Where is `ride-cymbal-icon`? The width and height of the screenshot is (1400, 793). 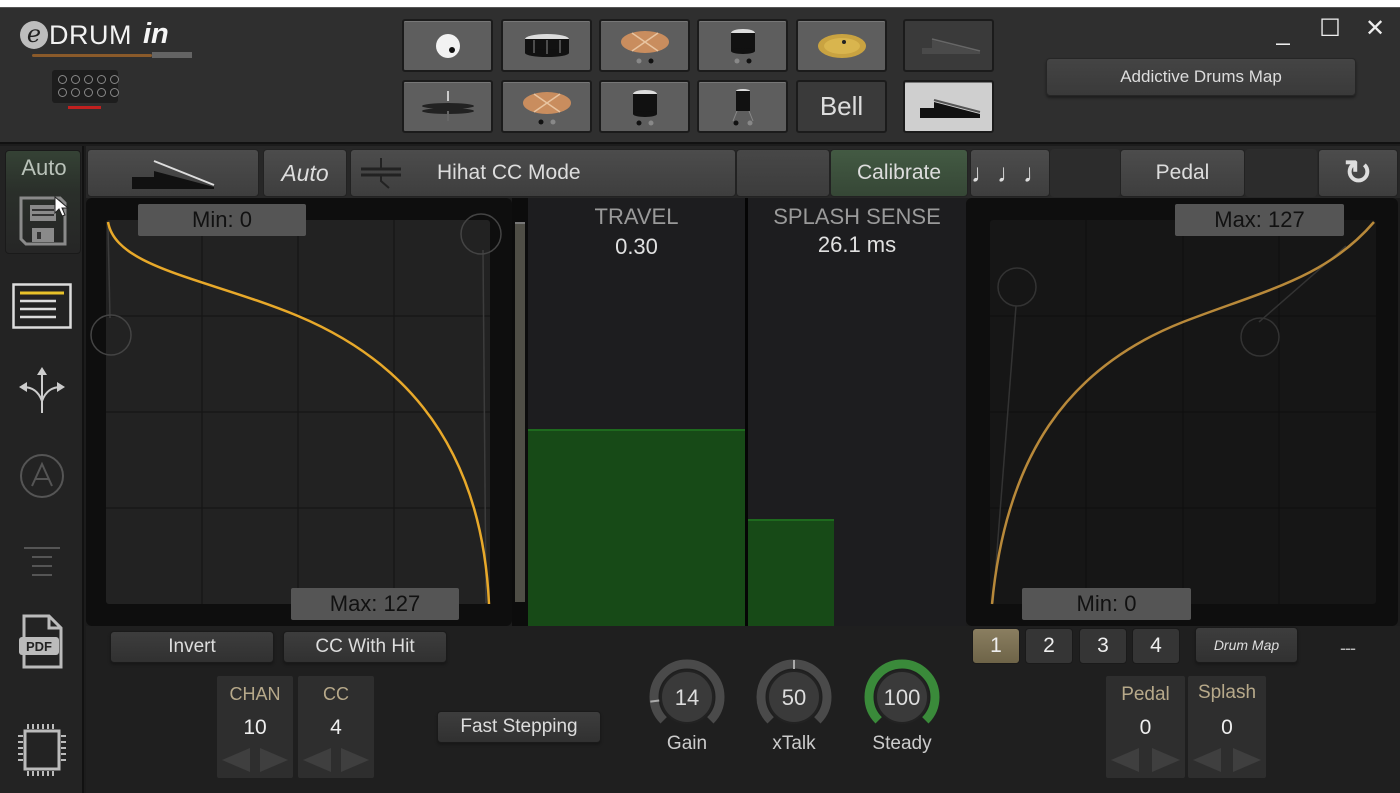
ride-cymbal-icon is located at coordinates (841, 45).